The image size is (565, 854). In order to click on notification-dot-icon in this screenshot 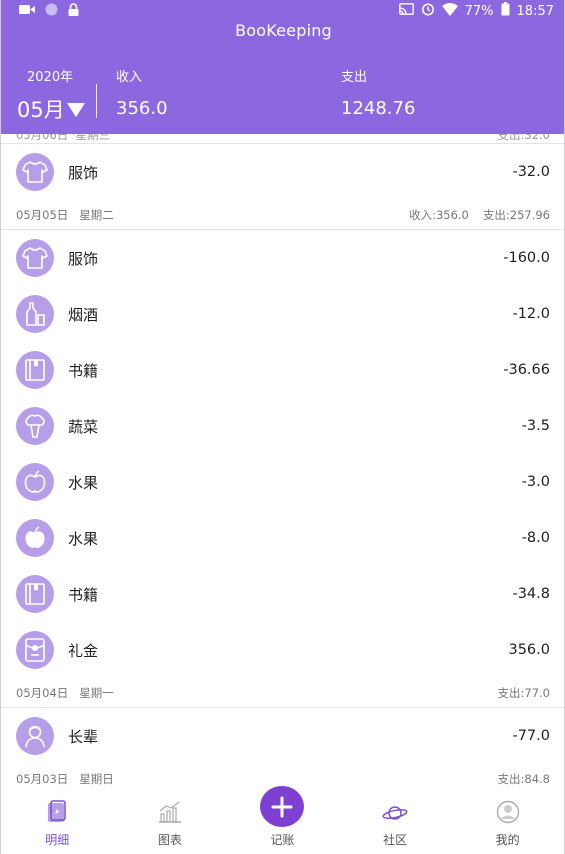, I will do `click(51, 11)`.